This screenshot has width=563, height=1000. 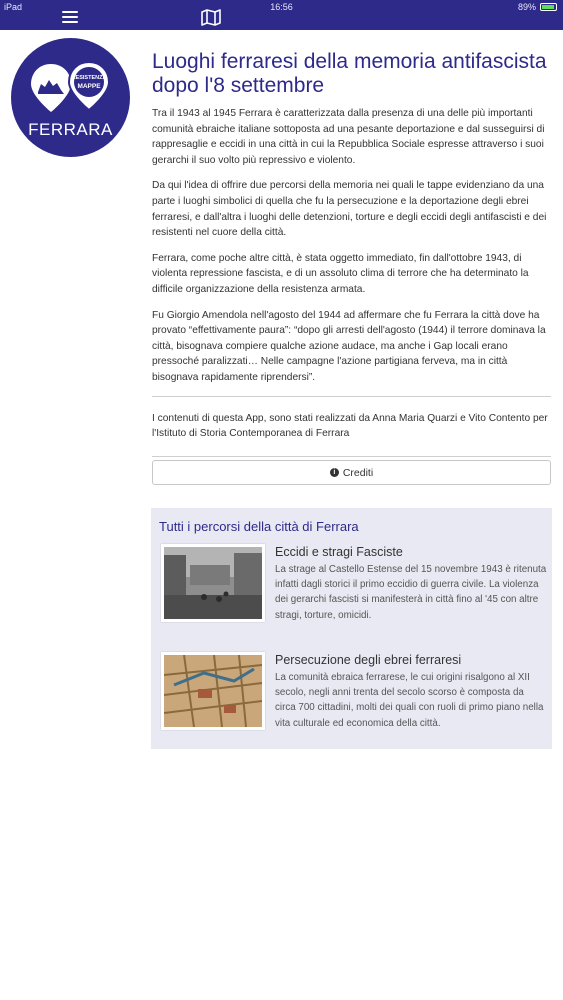 I want to click on route-thumbnail-eccidi, so click(x=213, y=583).